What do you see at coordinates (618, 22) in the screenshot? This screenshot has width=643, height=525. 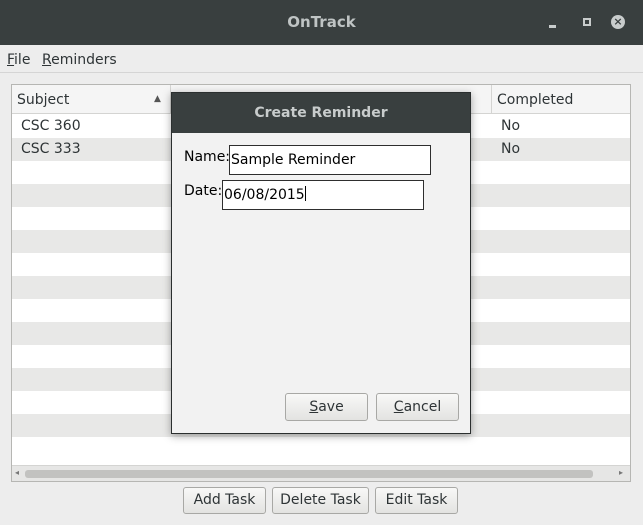 I see `close-icon: ×` at bounding box center [618, 22].